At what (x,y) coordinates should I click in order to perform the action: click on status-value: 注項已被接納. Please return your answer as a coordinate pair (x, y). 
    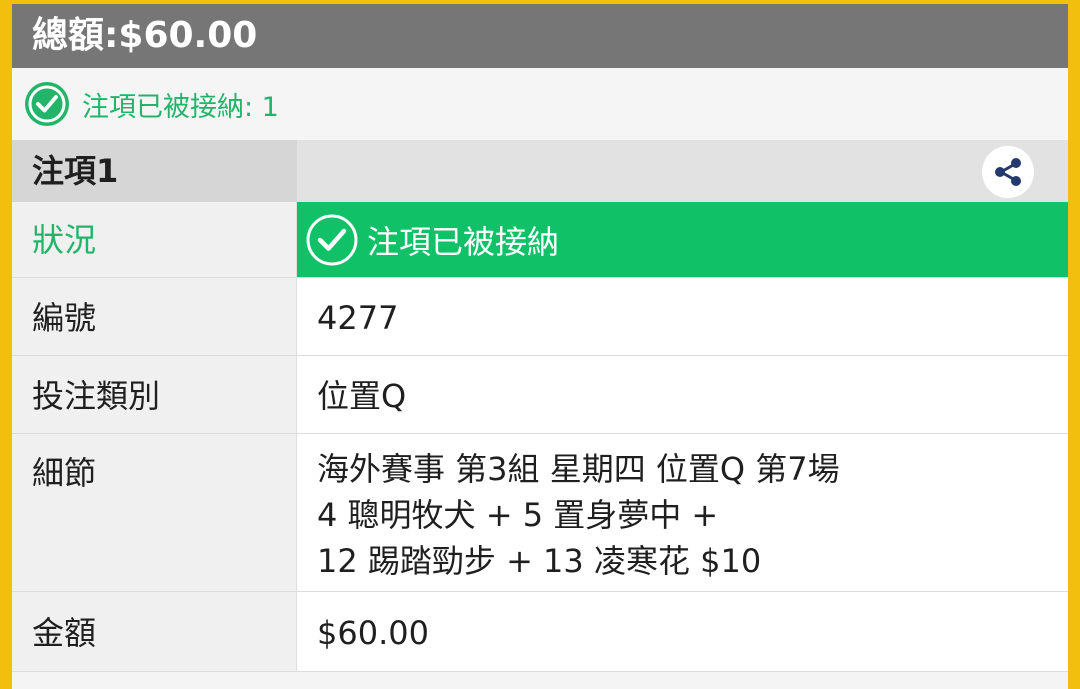
    Looking at the image, I should click on (682, 239).